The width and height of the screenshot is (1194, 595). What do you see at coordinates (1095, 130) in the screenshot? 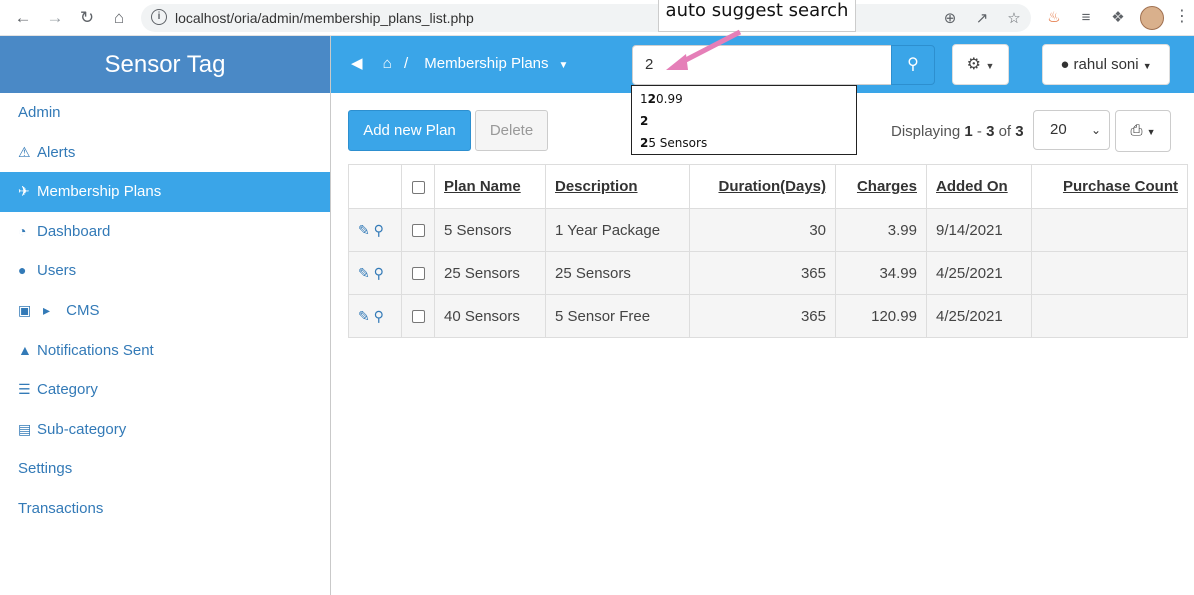
I see `chevron-down-icon: ⌄` at bounding box center [1095, 130].